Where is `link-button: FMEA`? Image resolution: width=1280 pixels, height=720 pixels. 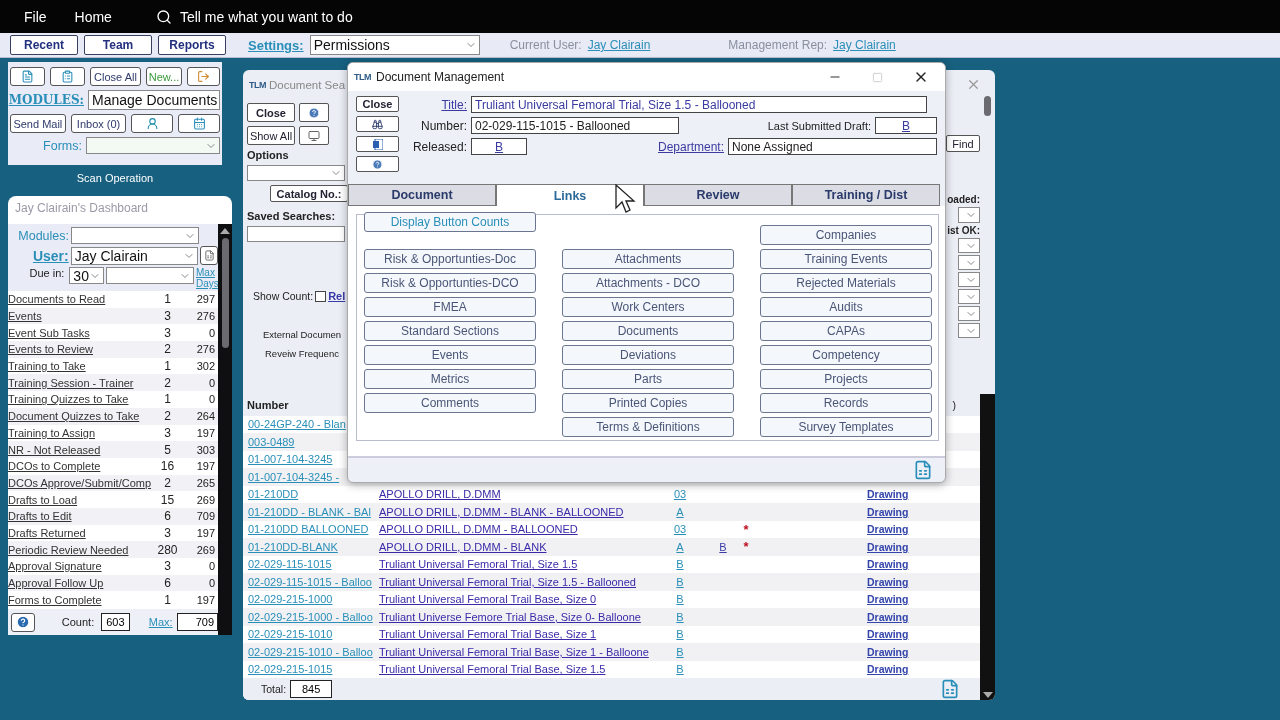 link-button: FMEA is located at coordinates (450, 307).